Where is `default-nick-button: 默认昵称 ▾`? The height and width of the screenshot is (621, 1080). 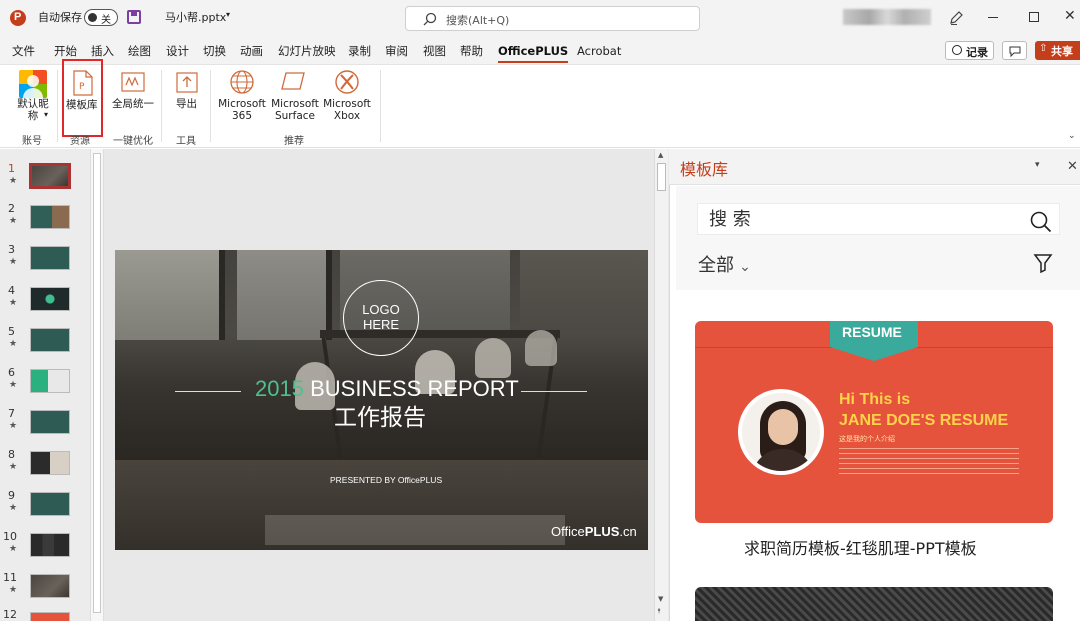 default-nick-button: 默认昵称 ▾ is located at coordinates (33, 110).